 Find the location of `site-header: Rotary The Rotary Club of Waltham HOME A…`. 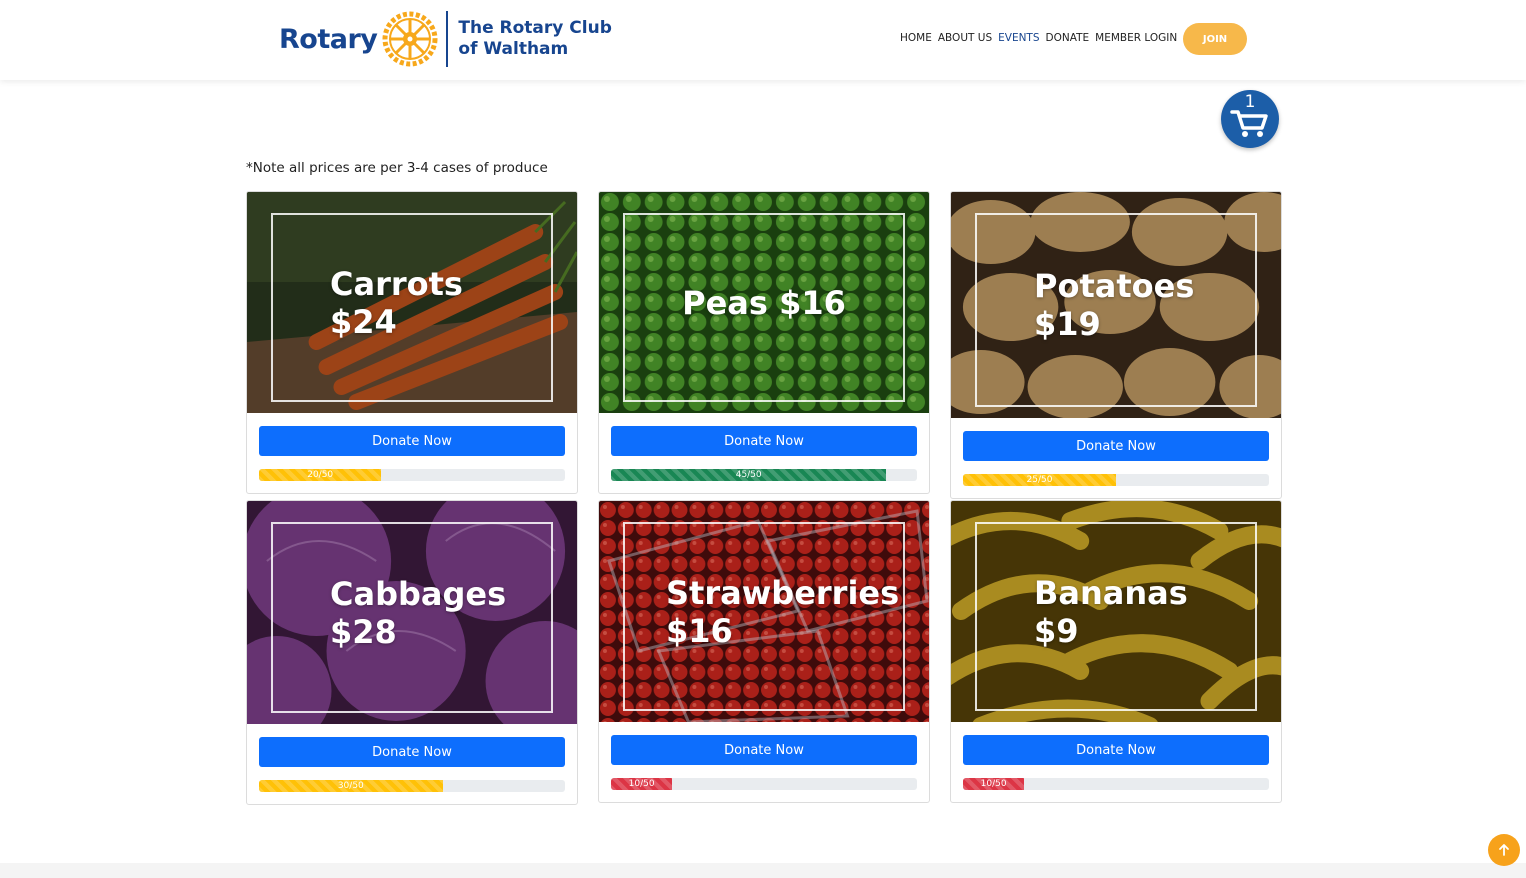

site-header: Rotary The Rotary Club of Waltham HOME A… is located at coordinates (763, 40).